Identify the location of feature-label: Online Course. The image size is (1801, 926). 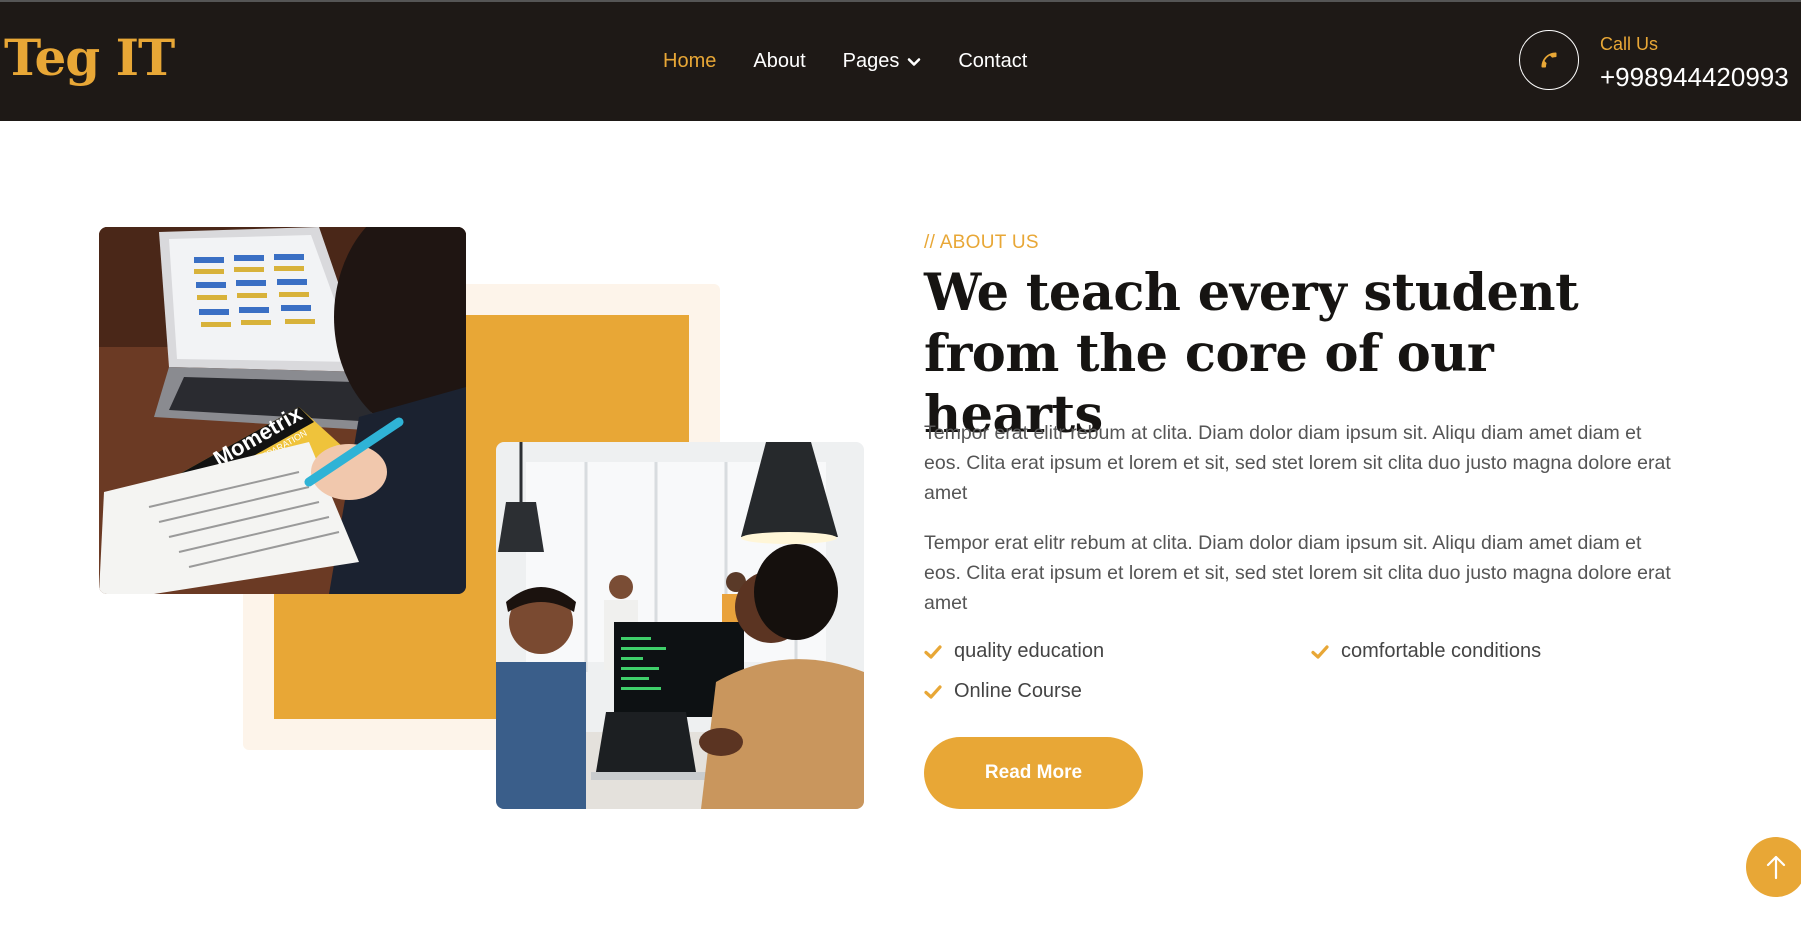
(1018, 691).